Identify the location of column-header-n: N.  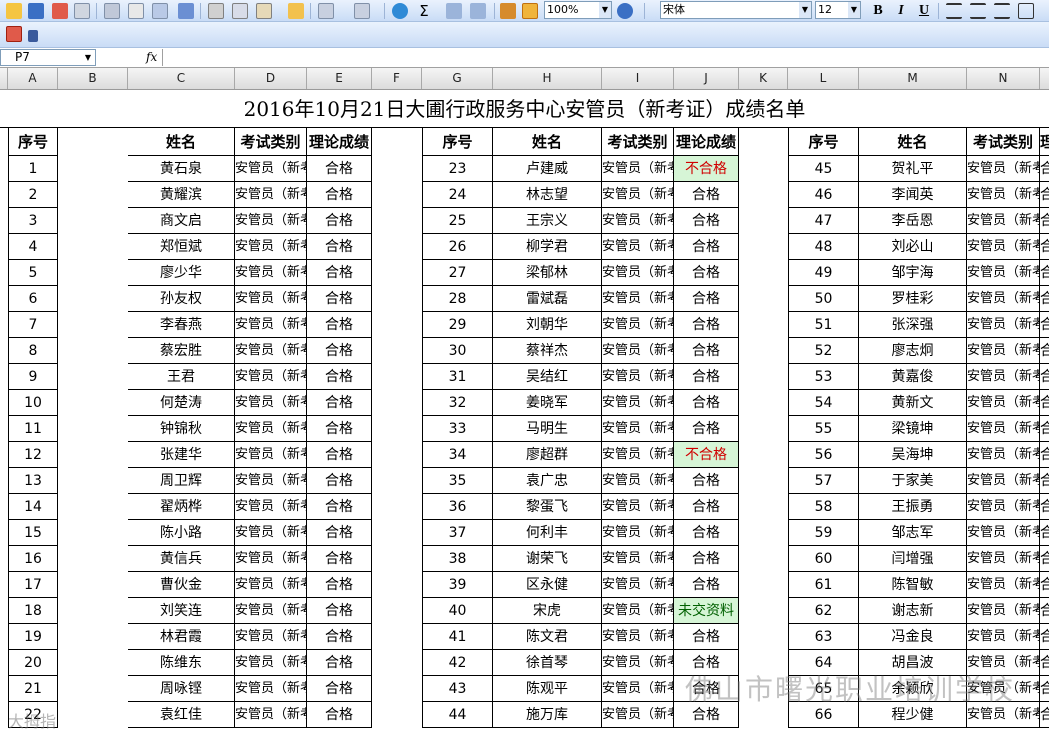
(1003, 78).